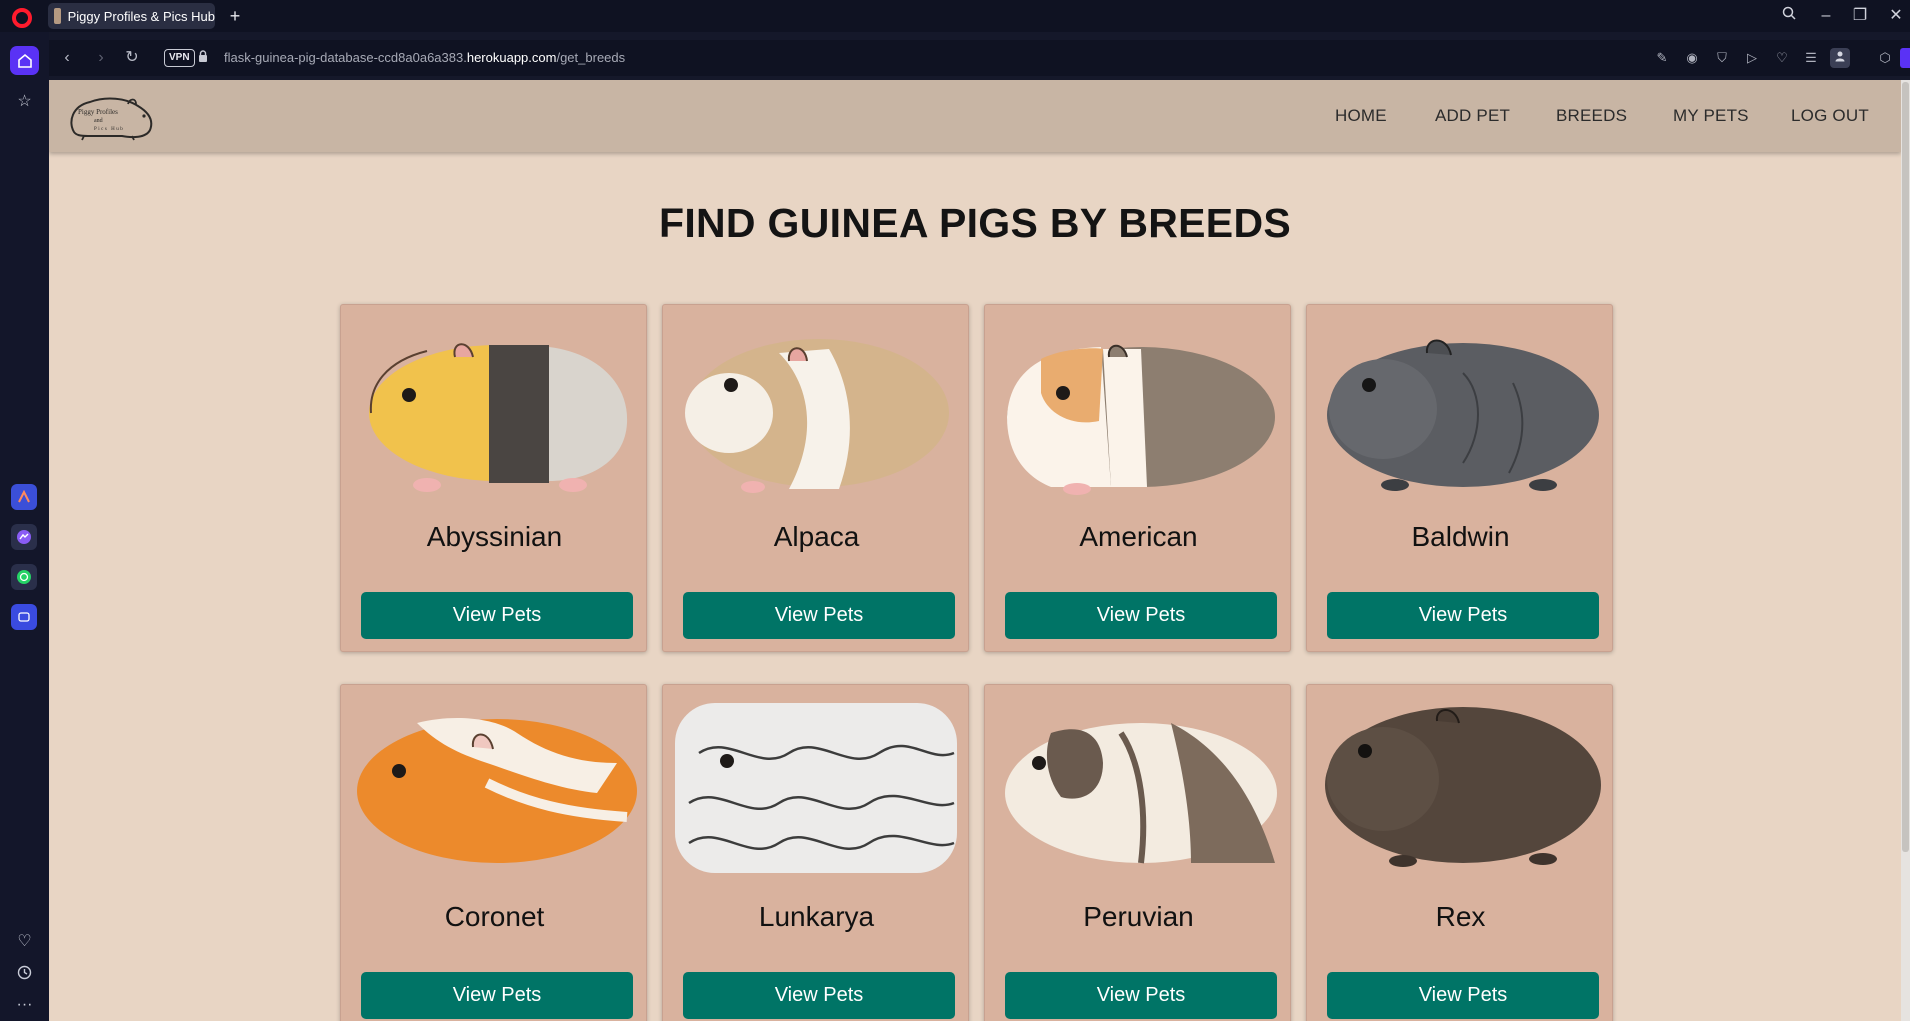 This screenshot has width=1910, height=1021. Describe the element at coordinates (1752, 58) in the screenshot. I see `player-icon: ▷` at that location.